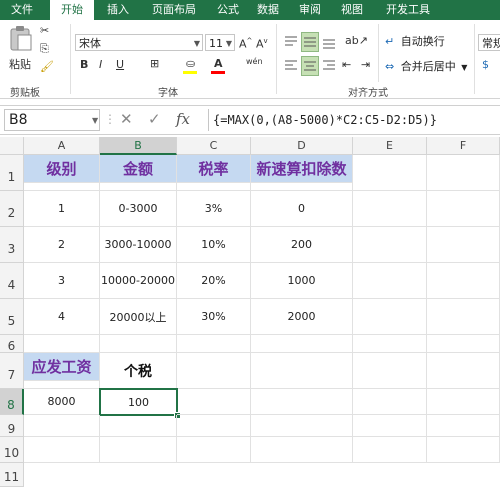  What do you see at coordinates (214, 317) in the screenshot?
I see `table-cell: 30%` at bounding box center [214, 317].